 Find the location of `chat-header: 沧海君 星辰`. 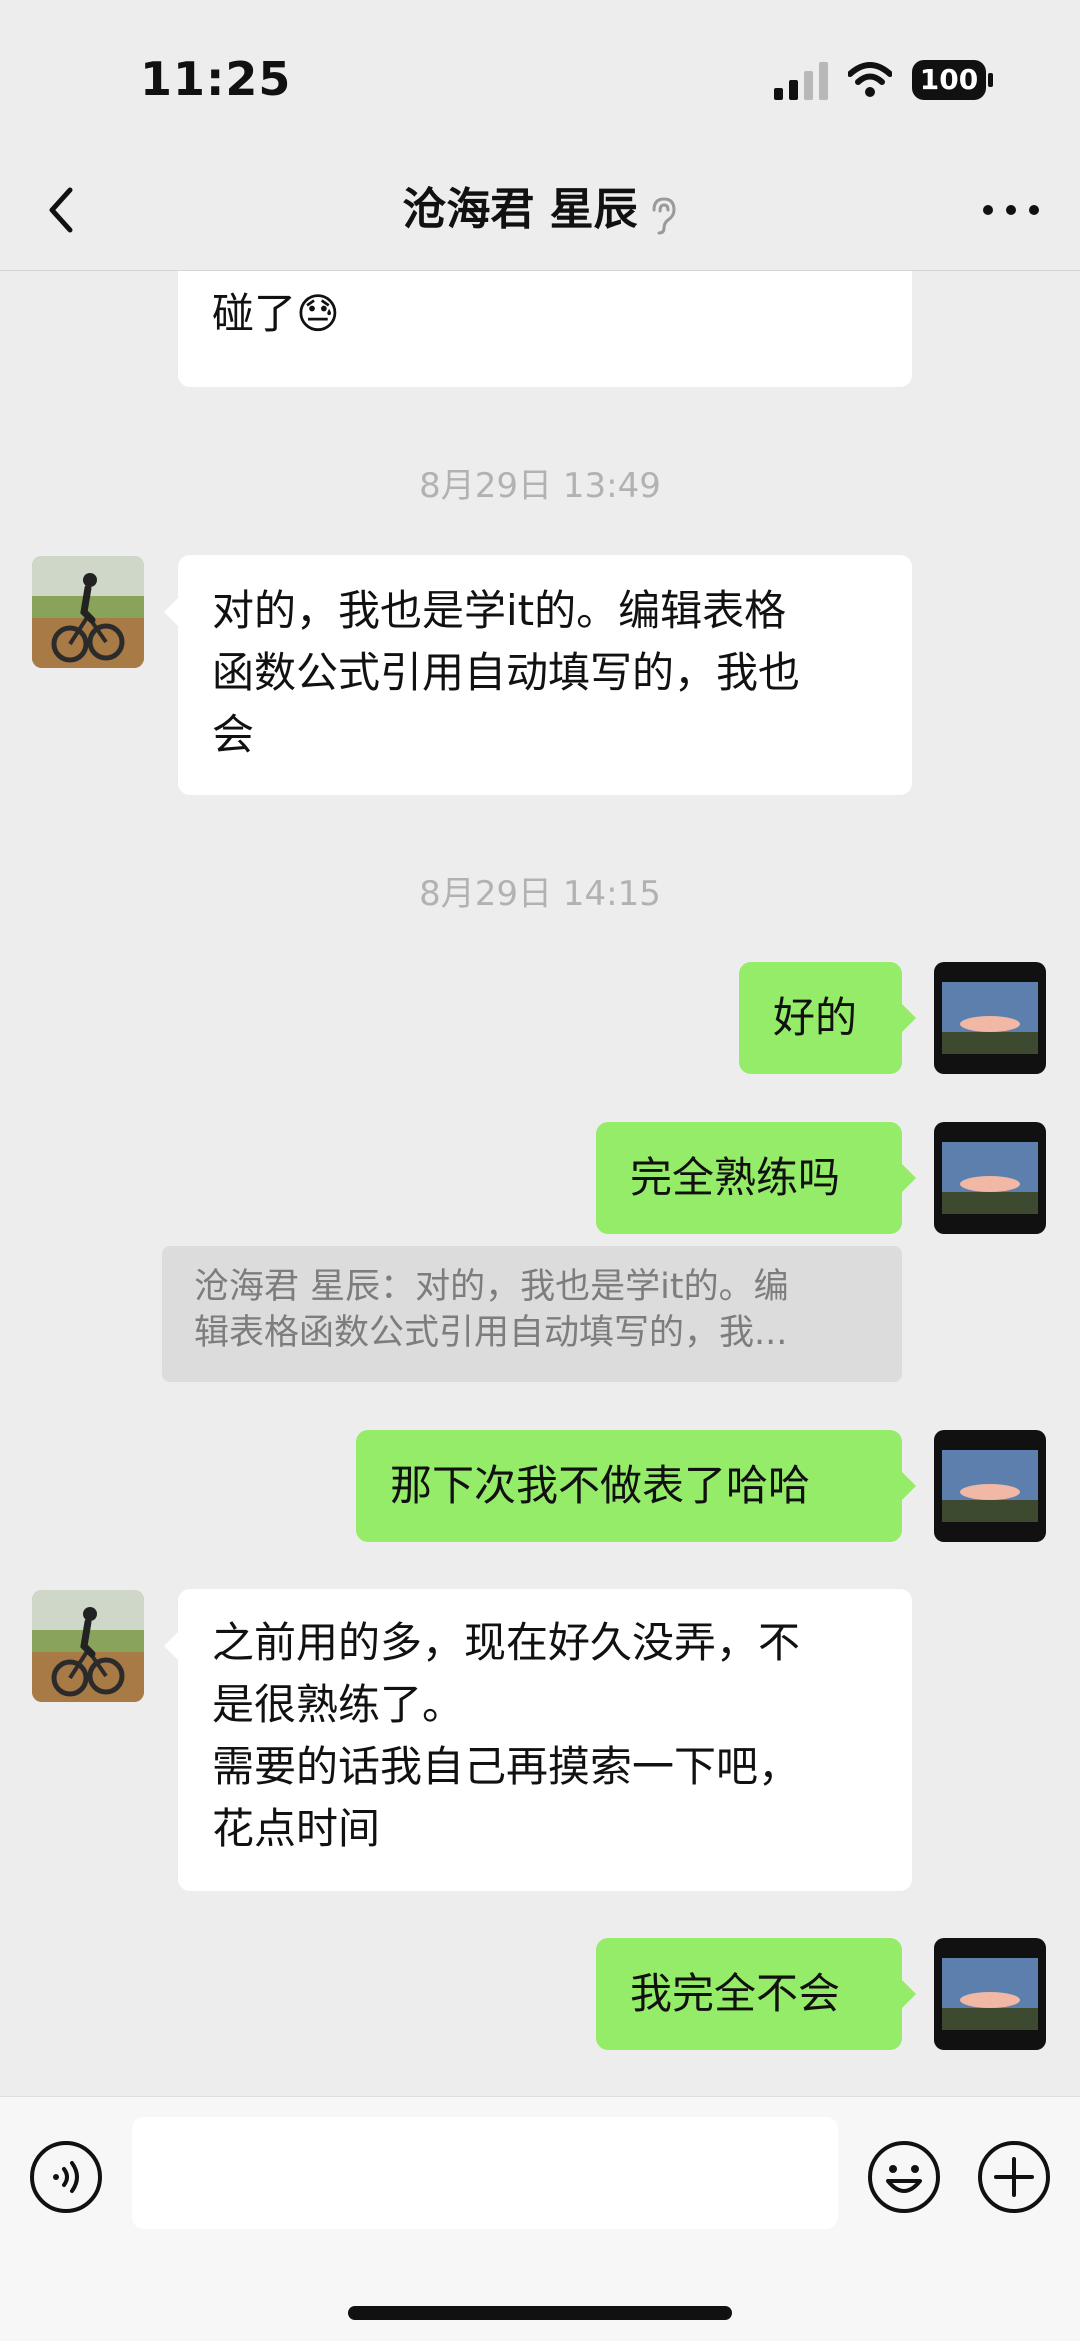

chat-header: 沧海君 星辰 is located at coordinates (540, 210).